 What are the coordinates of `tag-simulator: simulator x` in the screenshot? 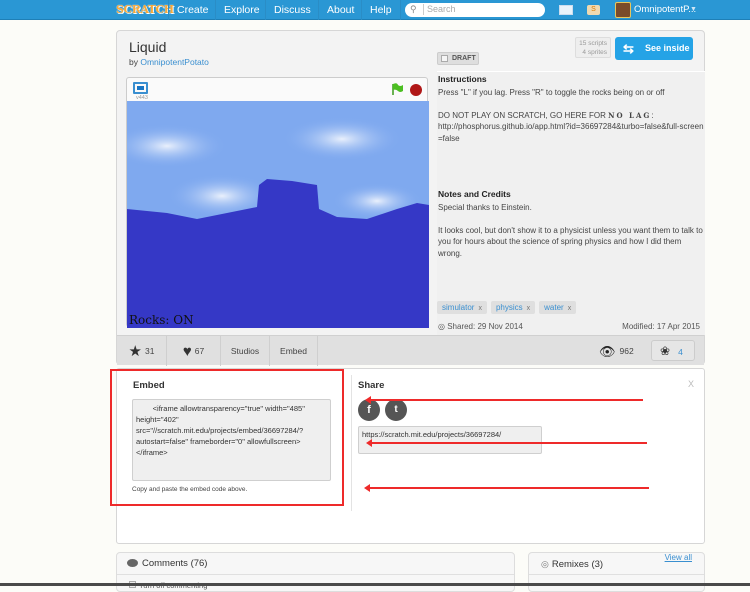 It's located at (462, 307).